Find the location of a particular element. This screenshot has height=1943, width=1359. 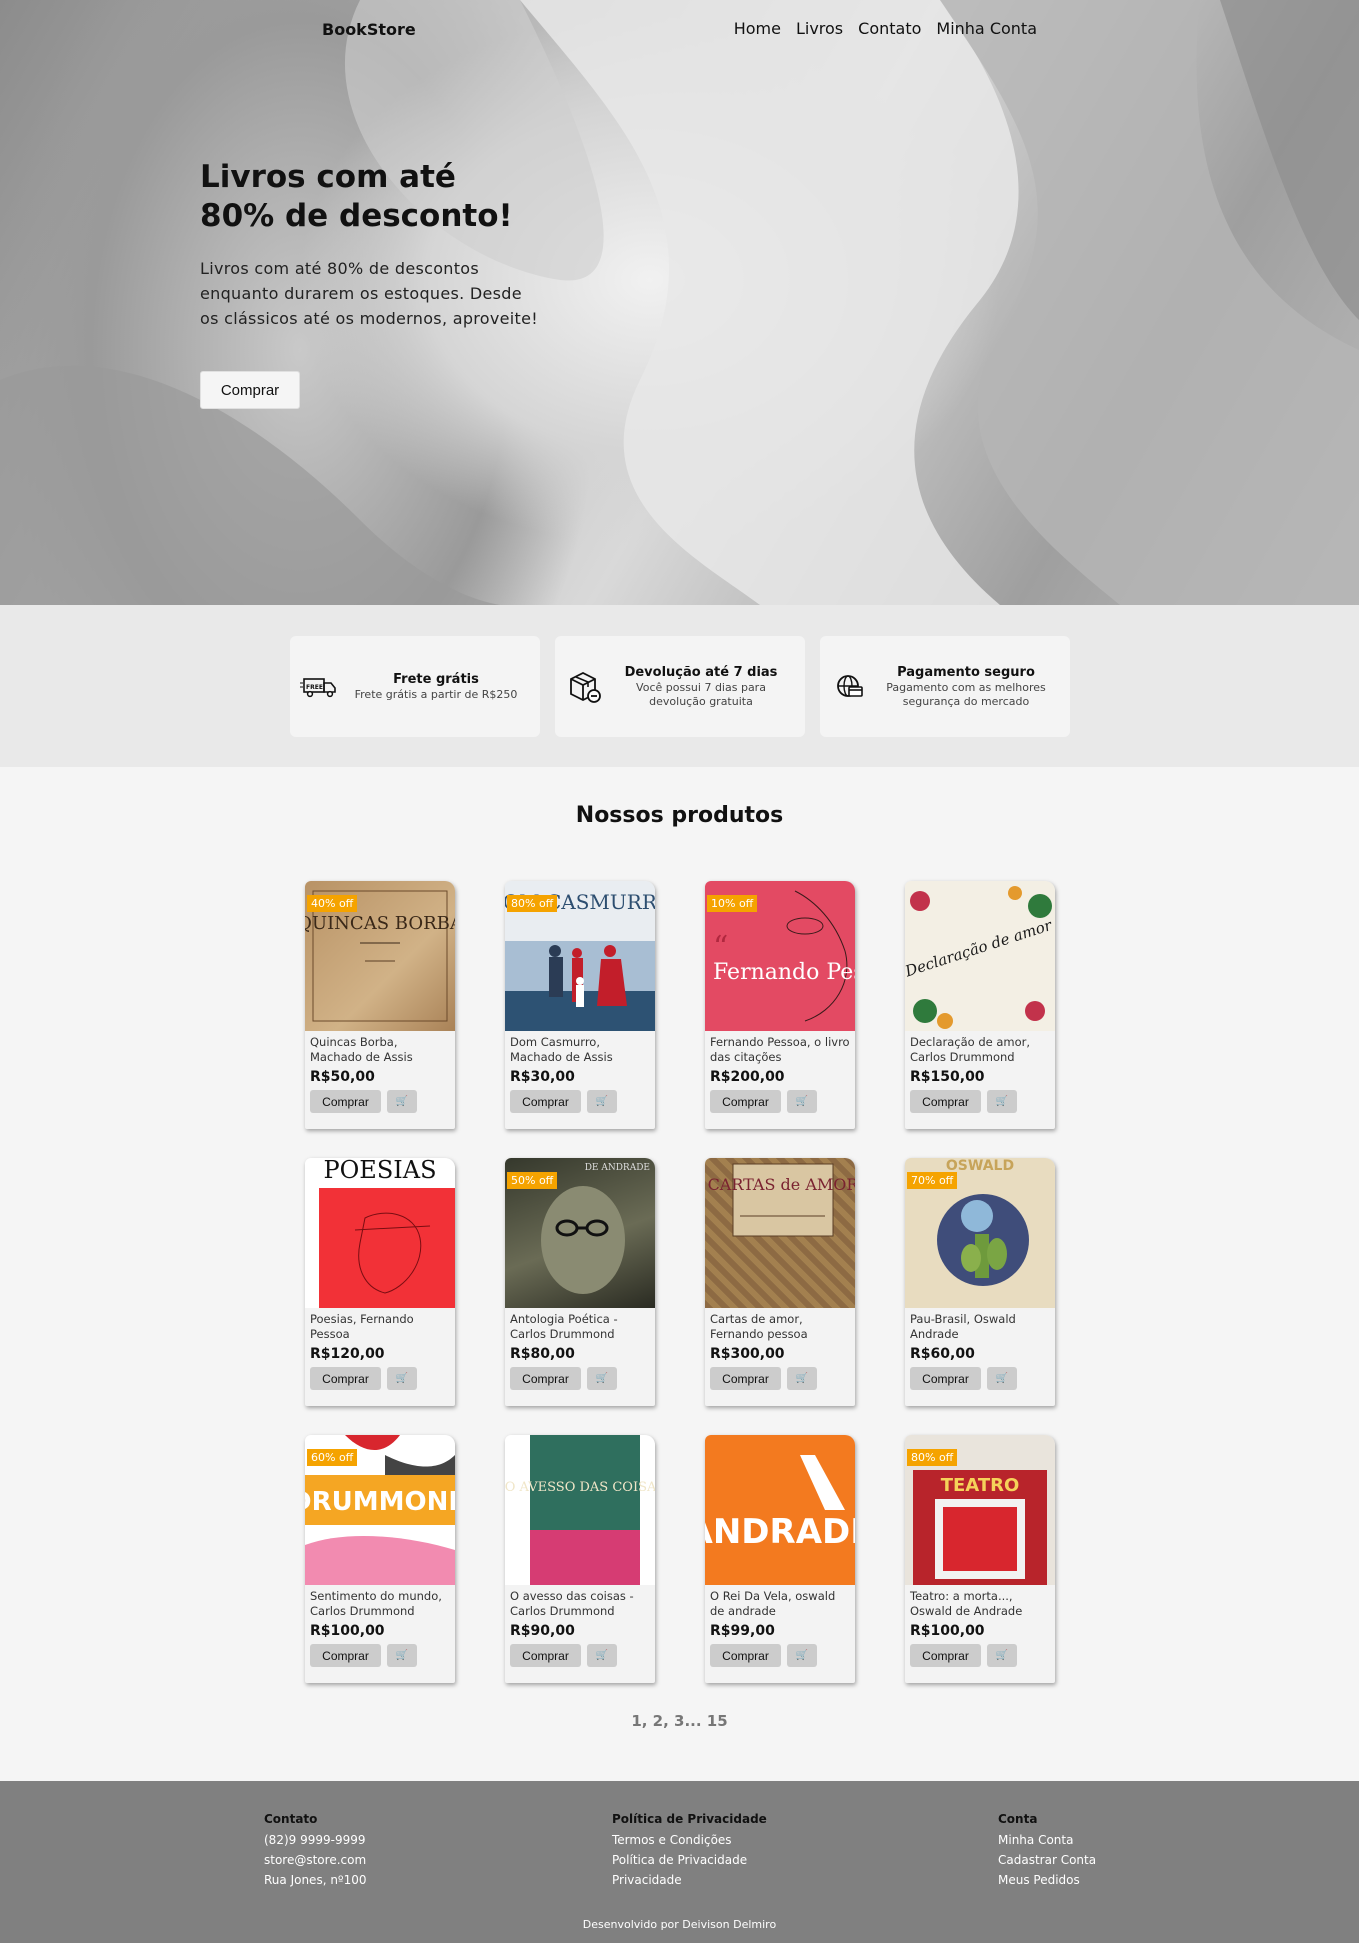

feature-title: Frete grátis is located at coordinates (436, 679).